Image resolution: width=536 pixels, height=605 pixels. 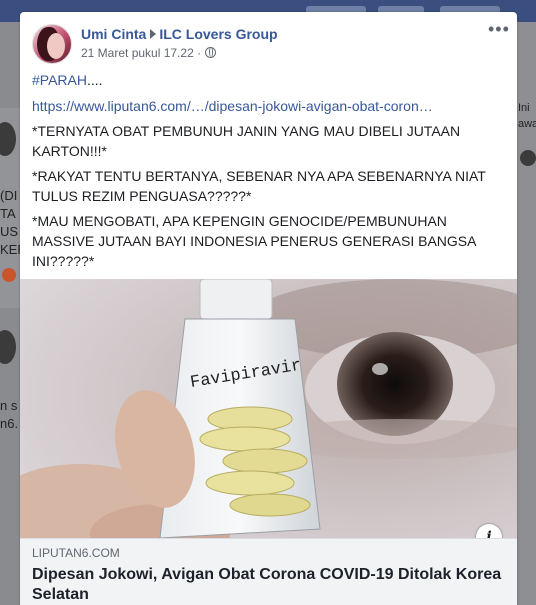 What do you see at coordinates (528, 158) in the screenshot?
I see `background-avatar` at bounding box center [528, 158].